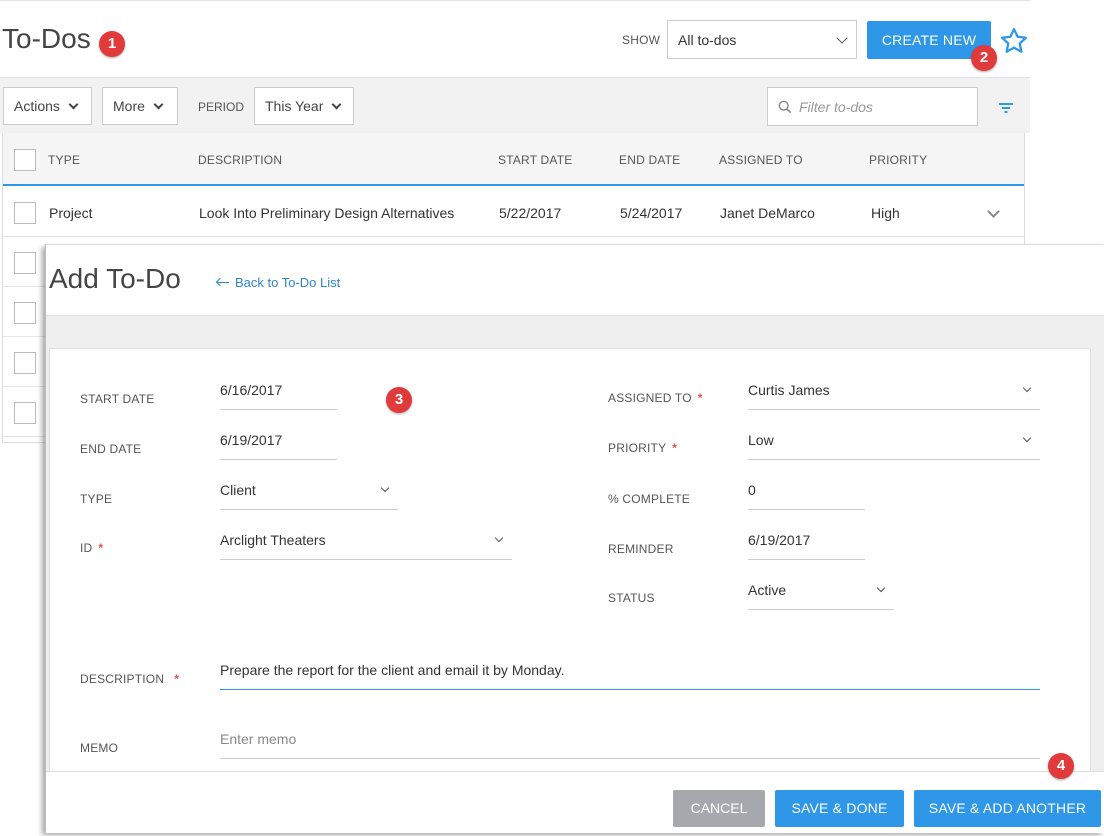  I want to click on actions-label: Actions, so click(37, 106).